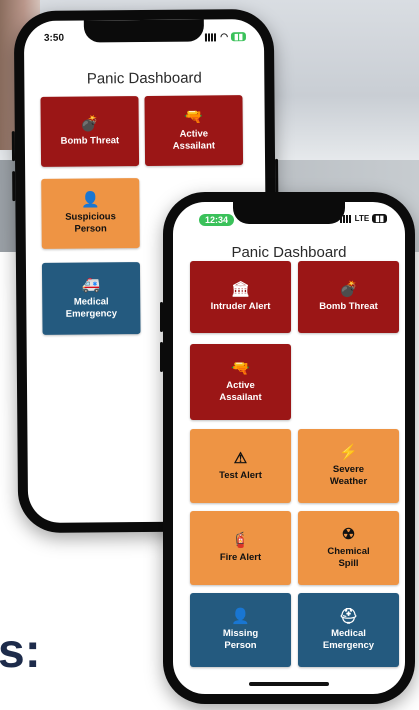  Describe the element at coordinates (240, 540) in the screenshot. I see `fire-extinguisher-icon: 🧯` at that location.